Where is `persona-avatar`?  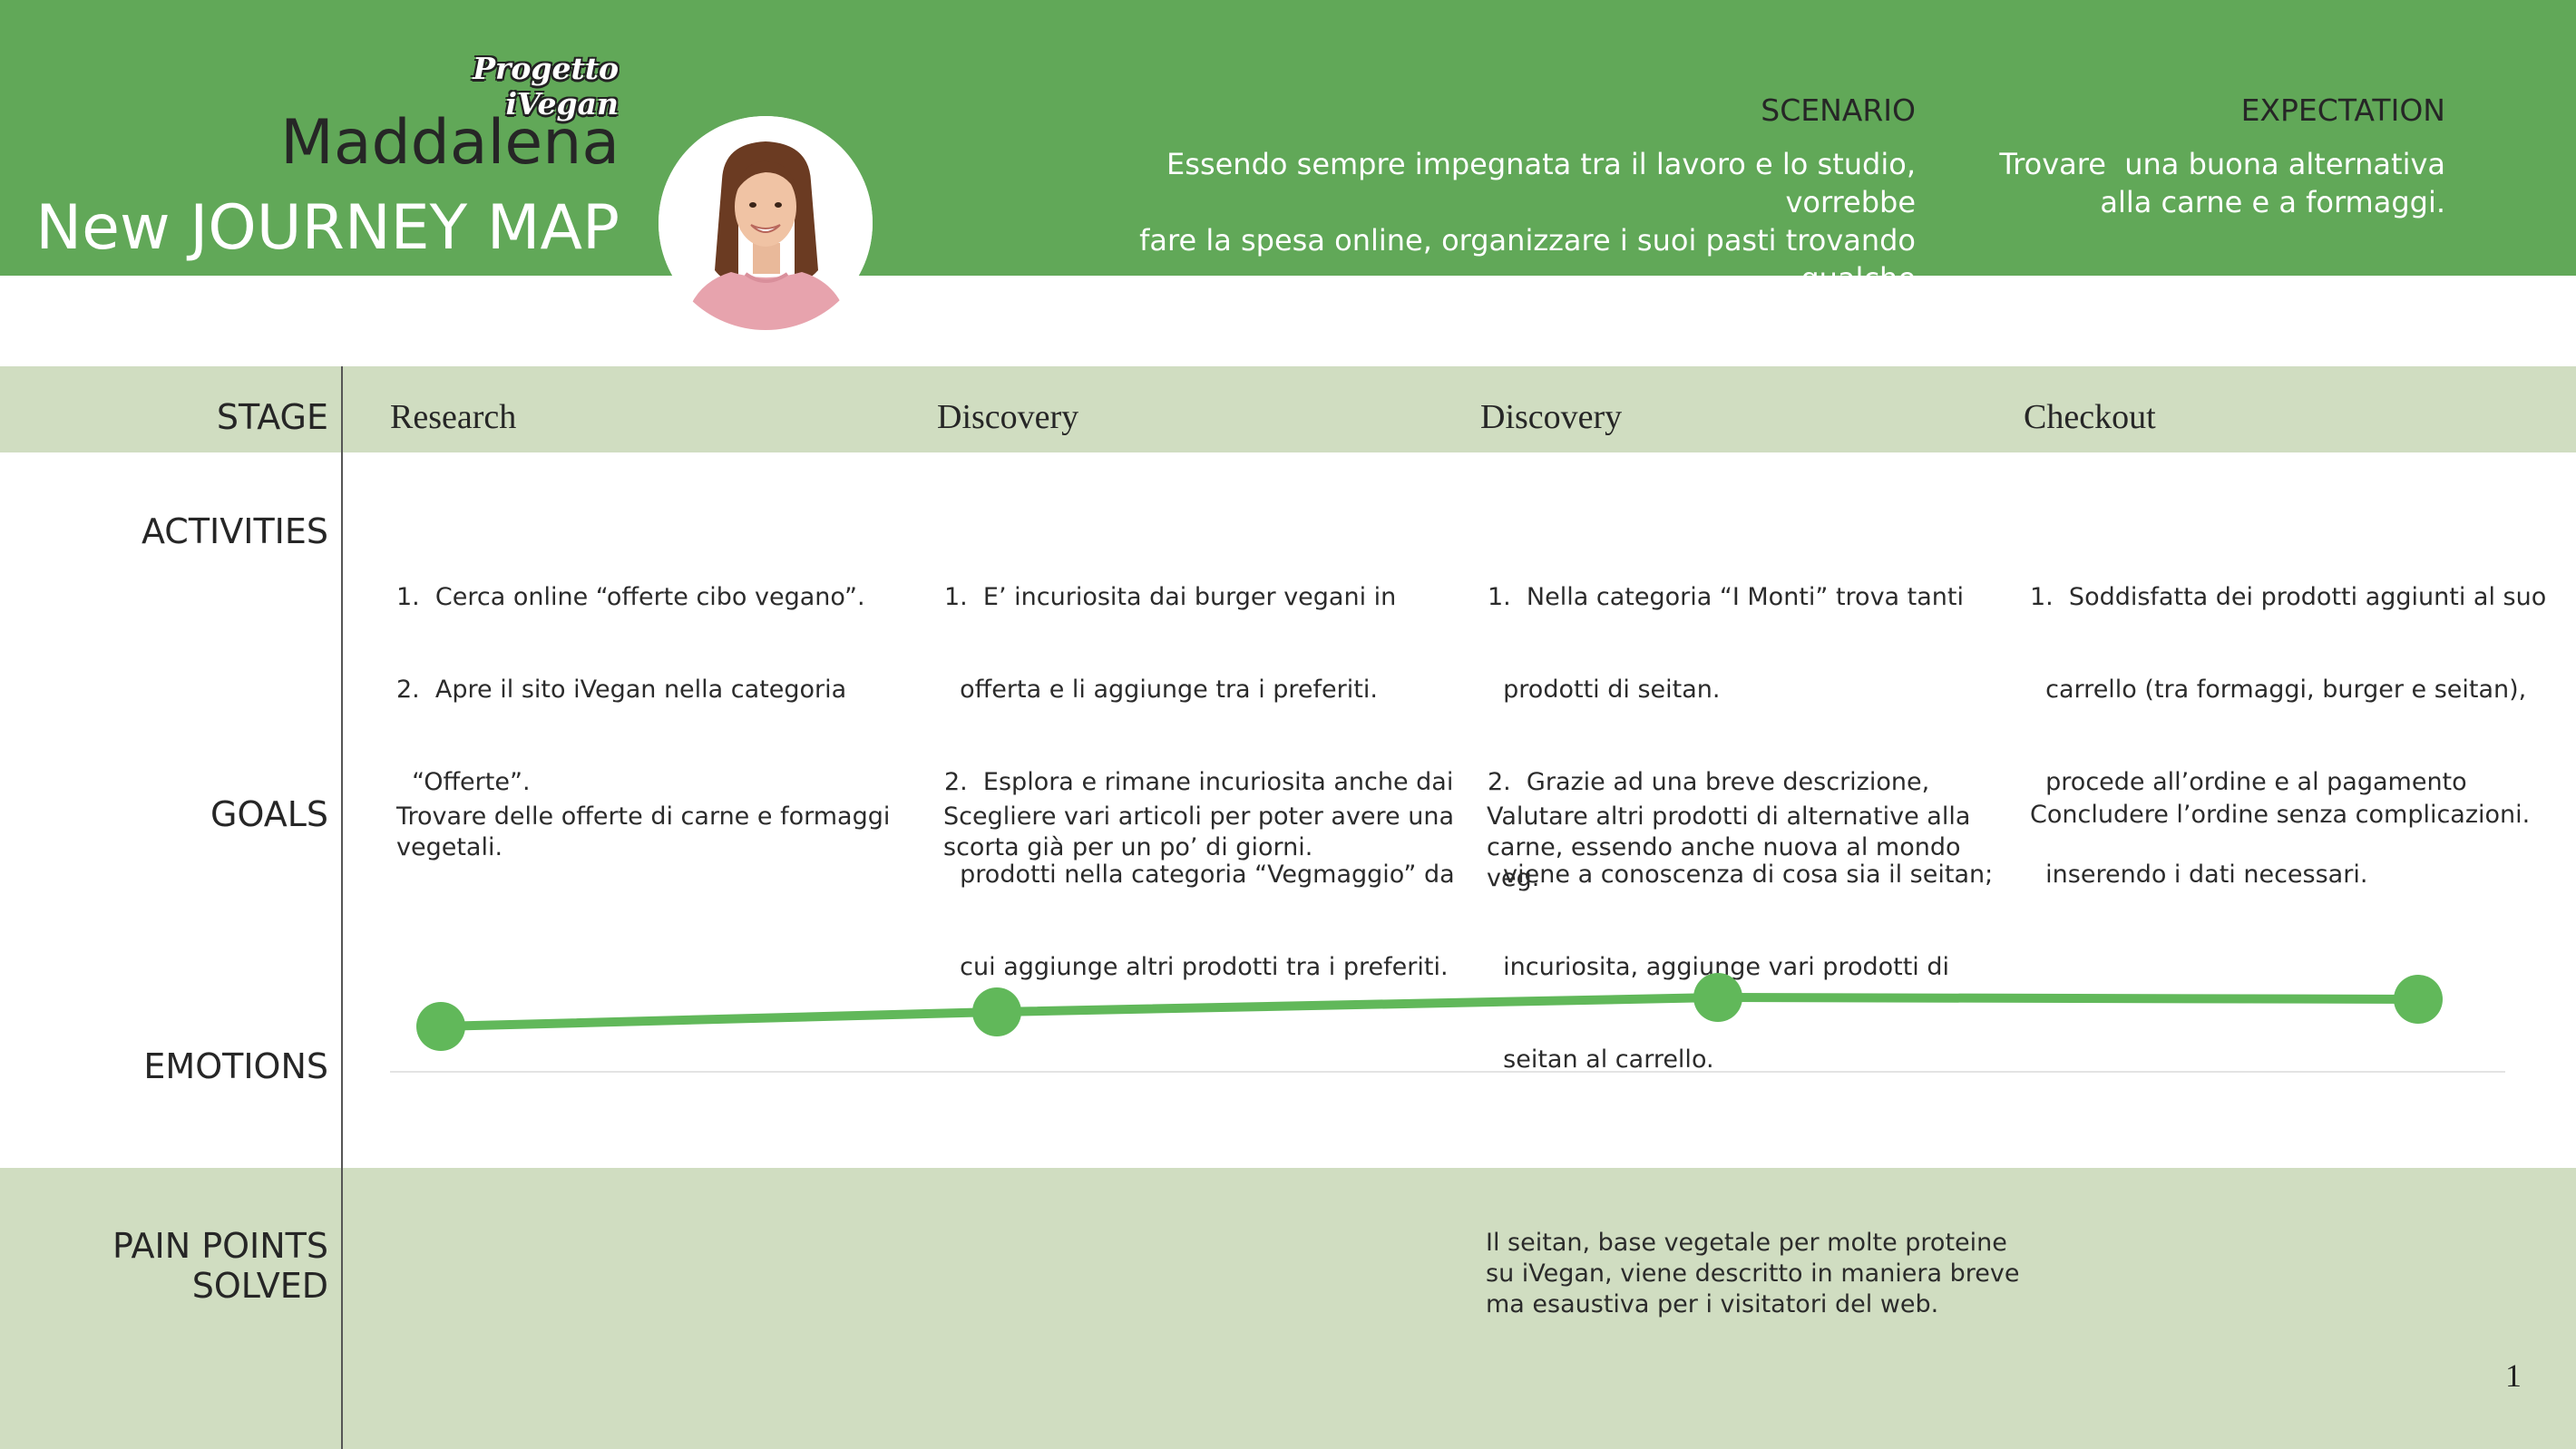 persona-avatar is located at coordinates (766, 223).